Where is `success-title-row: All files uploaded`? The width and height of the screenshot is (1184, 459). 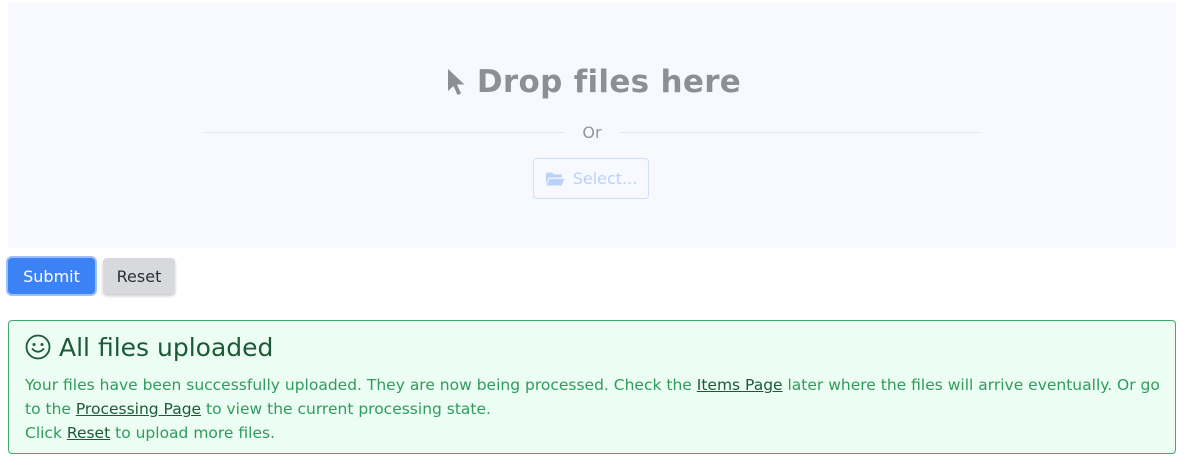 success-title-row: All files uploaded is located at coordinates (149, 347).